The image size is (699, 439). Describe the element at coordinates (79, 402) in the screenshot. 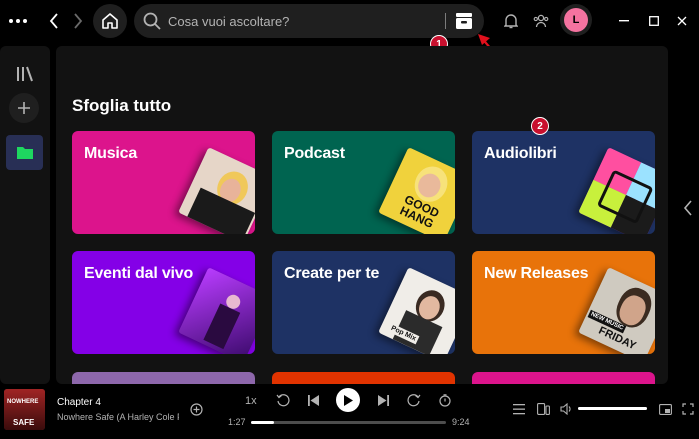

I see `track-title: Chapter 4` at that location.